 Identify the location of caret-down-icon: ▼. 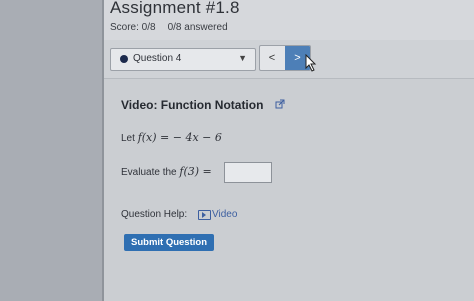
(242, 58).